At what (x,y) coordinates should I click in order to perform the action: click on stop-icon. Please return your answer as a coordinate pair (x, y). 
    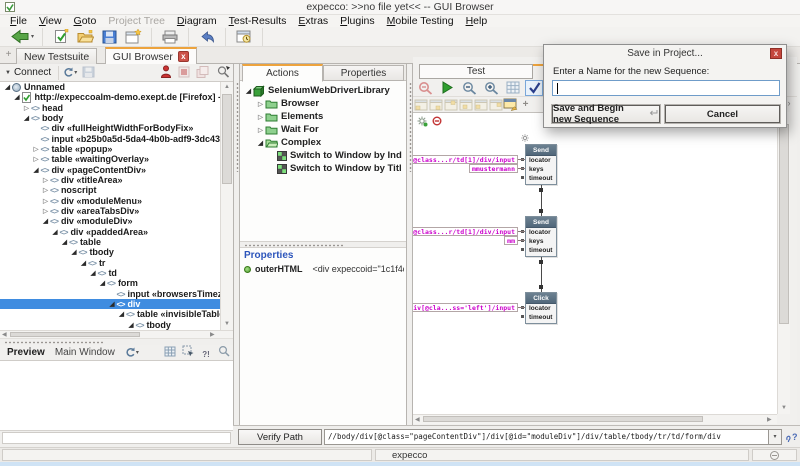
    Looking at the image, I should click on (184, 72).